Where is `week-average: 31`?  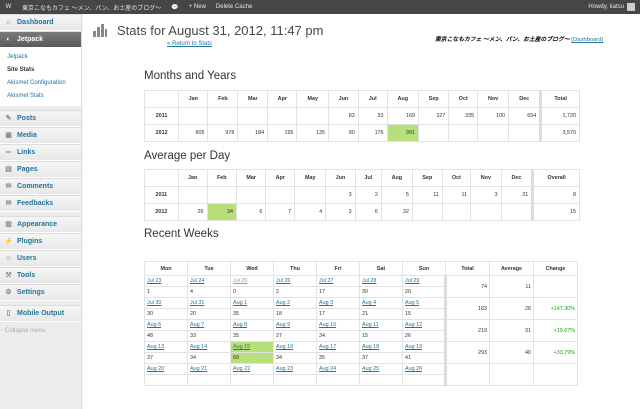
week-average: 31 is located at coordinates (511, 330).